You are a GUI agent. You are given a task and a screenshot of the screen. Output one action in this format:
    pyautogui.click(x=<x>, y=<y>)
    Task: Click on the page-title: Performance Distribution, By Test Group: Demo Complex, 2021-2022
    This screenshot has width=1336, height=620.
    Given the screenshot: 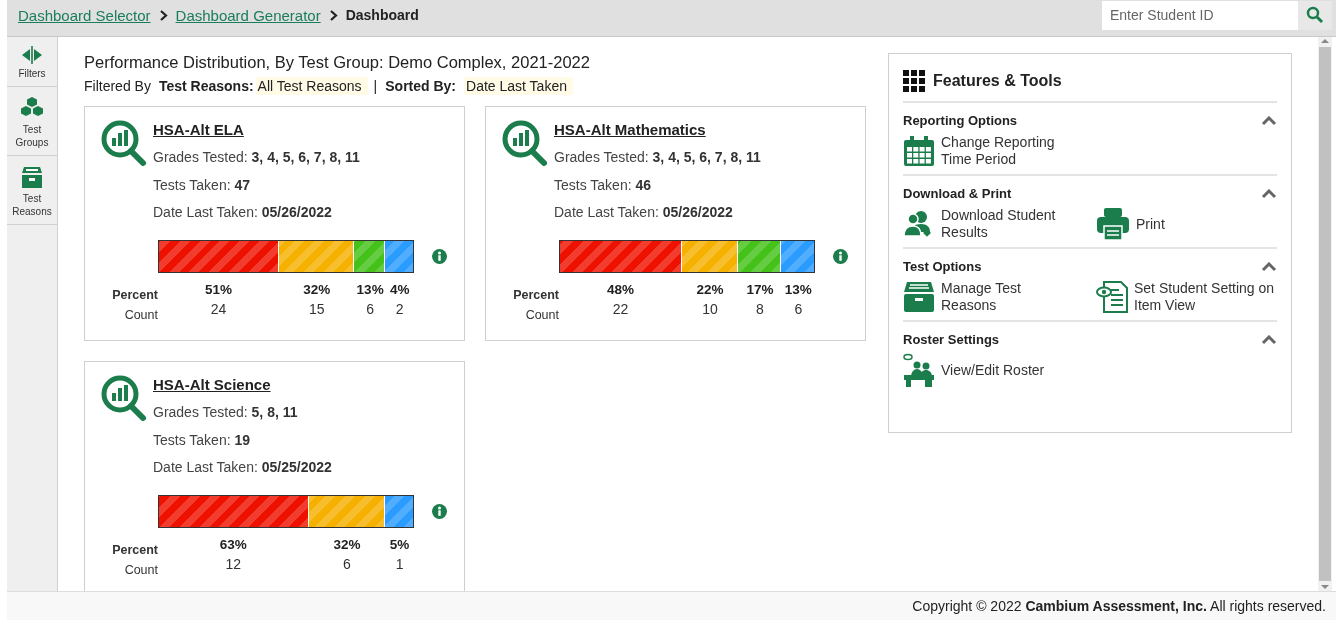 What is the action you would take?
    pyautogui.click(x=337, y=62)
    